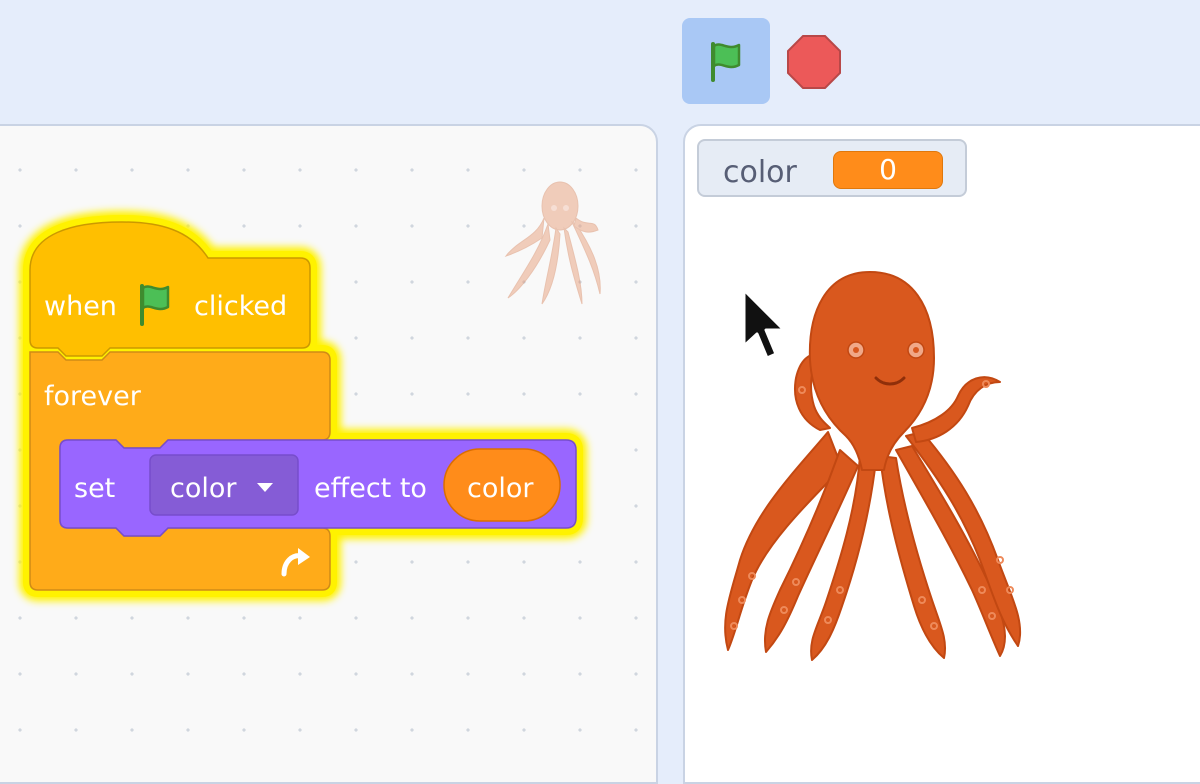 The image size is (1200, 784). What do you see at coordinates (370, 488) in the screenshot?
I see `effect-to-label: effect to` at bounding box center [370, 488].